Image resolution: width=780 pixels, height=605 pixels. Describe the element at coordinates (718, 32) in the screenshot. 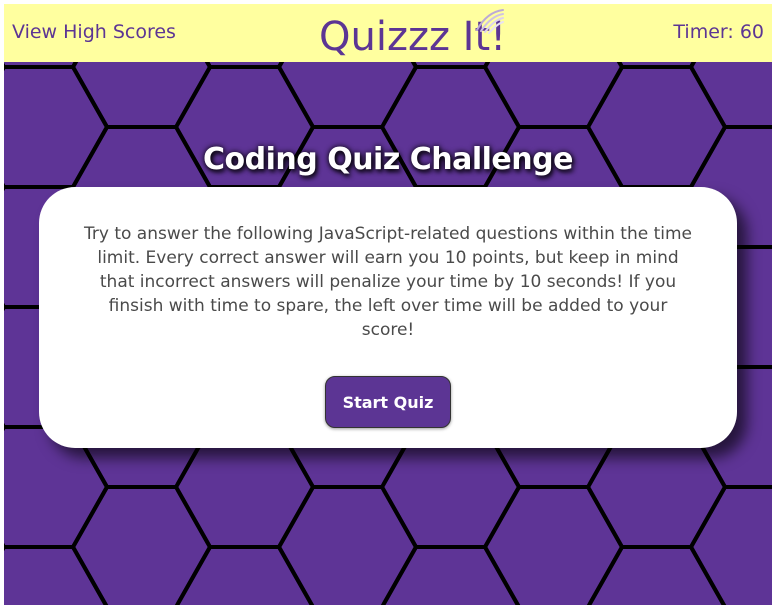

I see `timer-display: Timer: 60` at that location.